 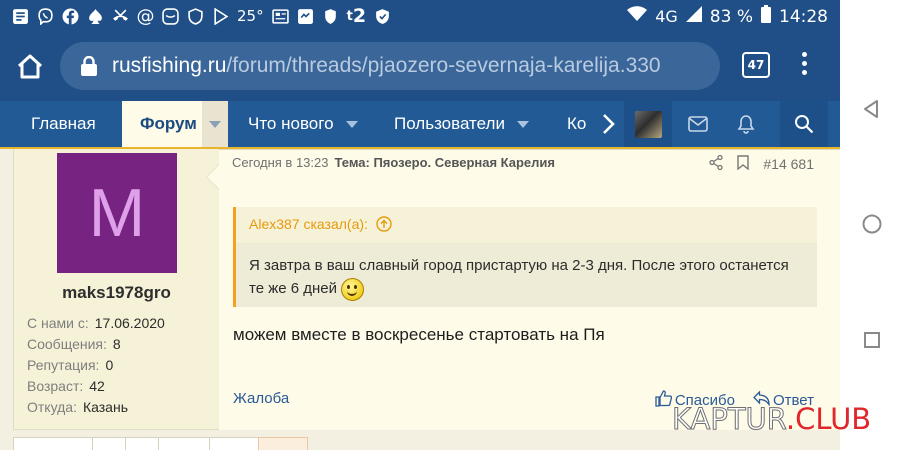 I want to click on username-link: maks1978gro, so click(x=116, y=293).